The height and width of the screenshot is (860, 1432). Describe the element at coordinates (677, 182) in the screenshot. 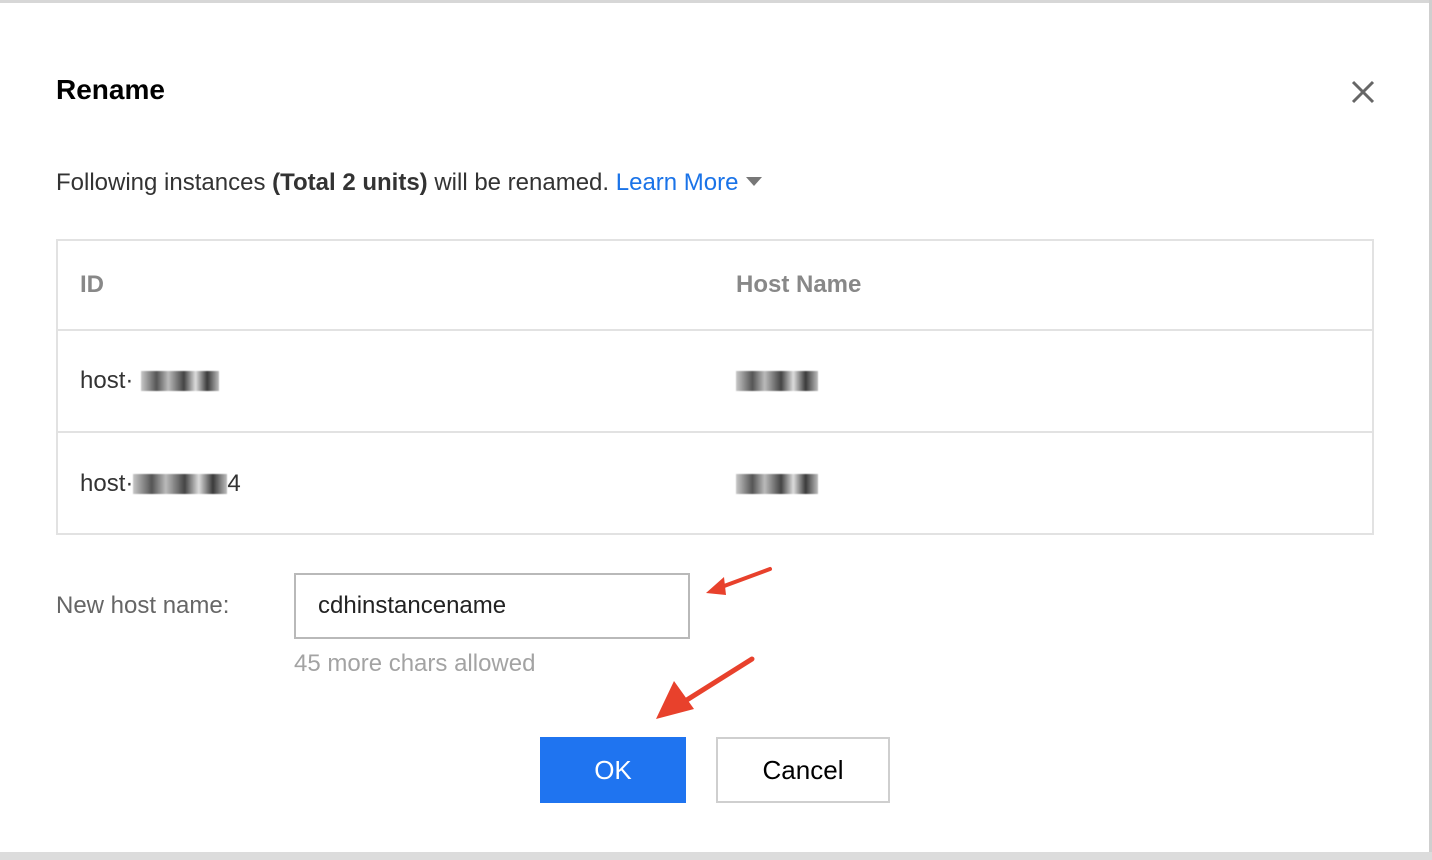

I see `learn-more-link: Learn More` at that location.